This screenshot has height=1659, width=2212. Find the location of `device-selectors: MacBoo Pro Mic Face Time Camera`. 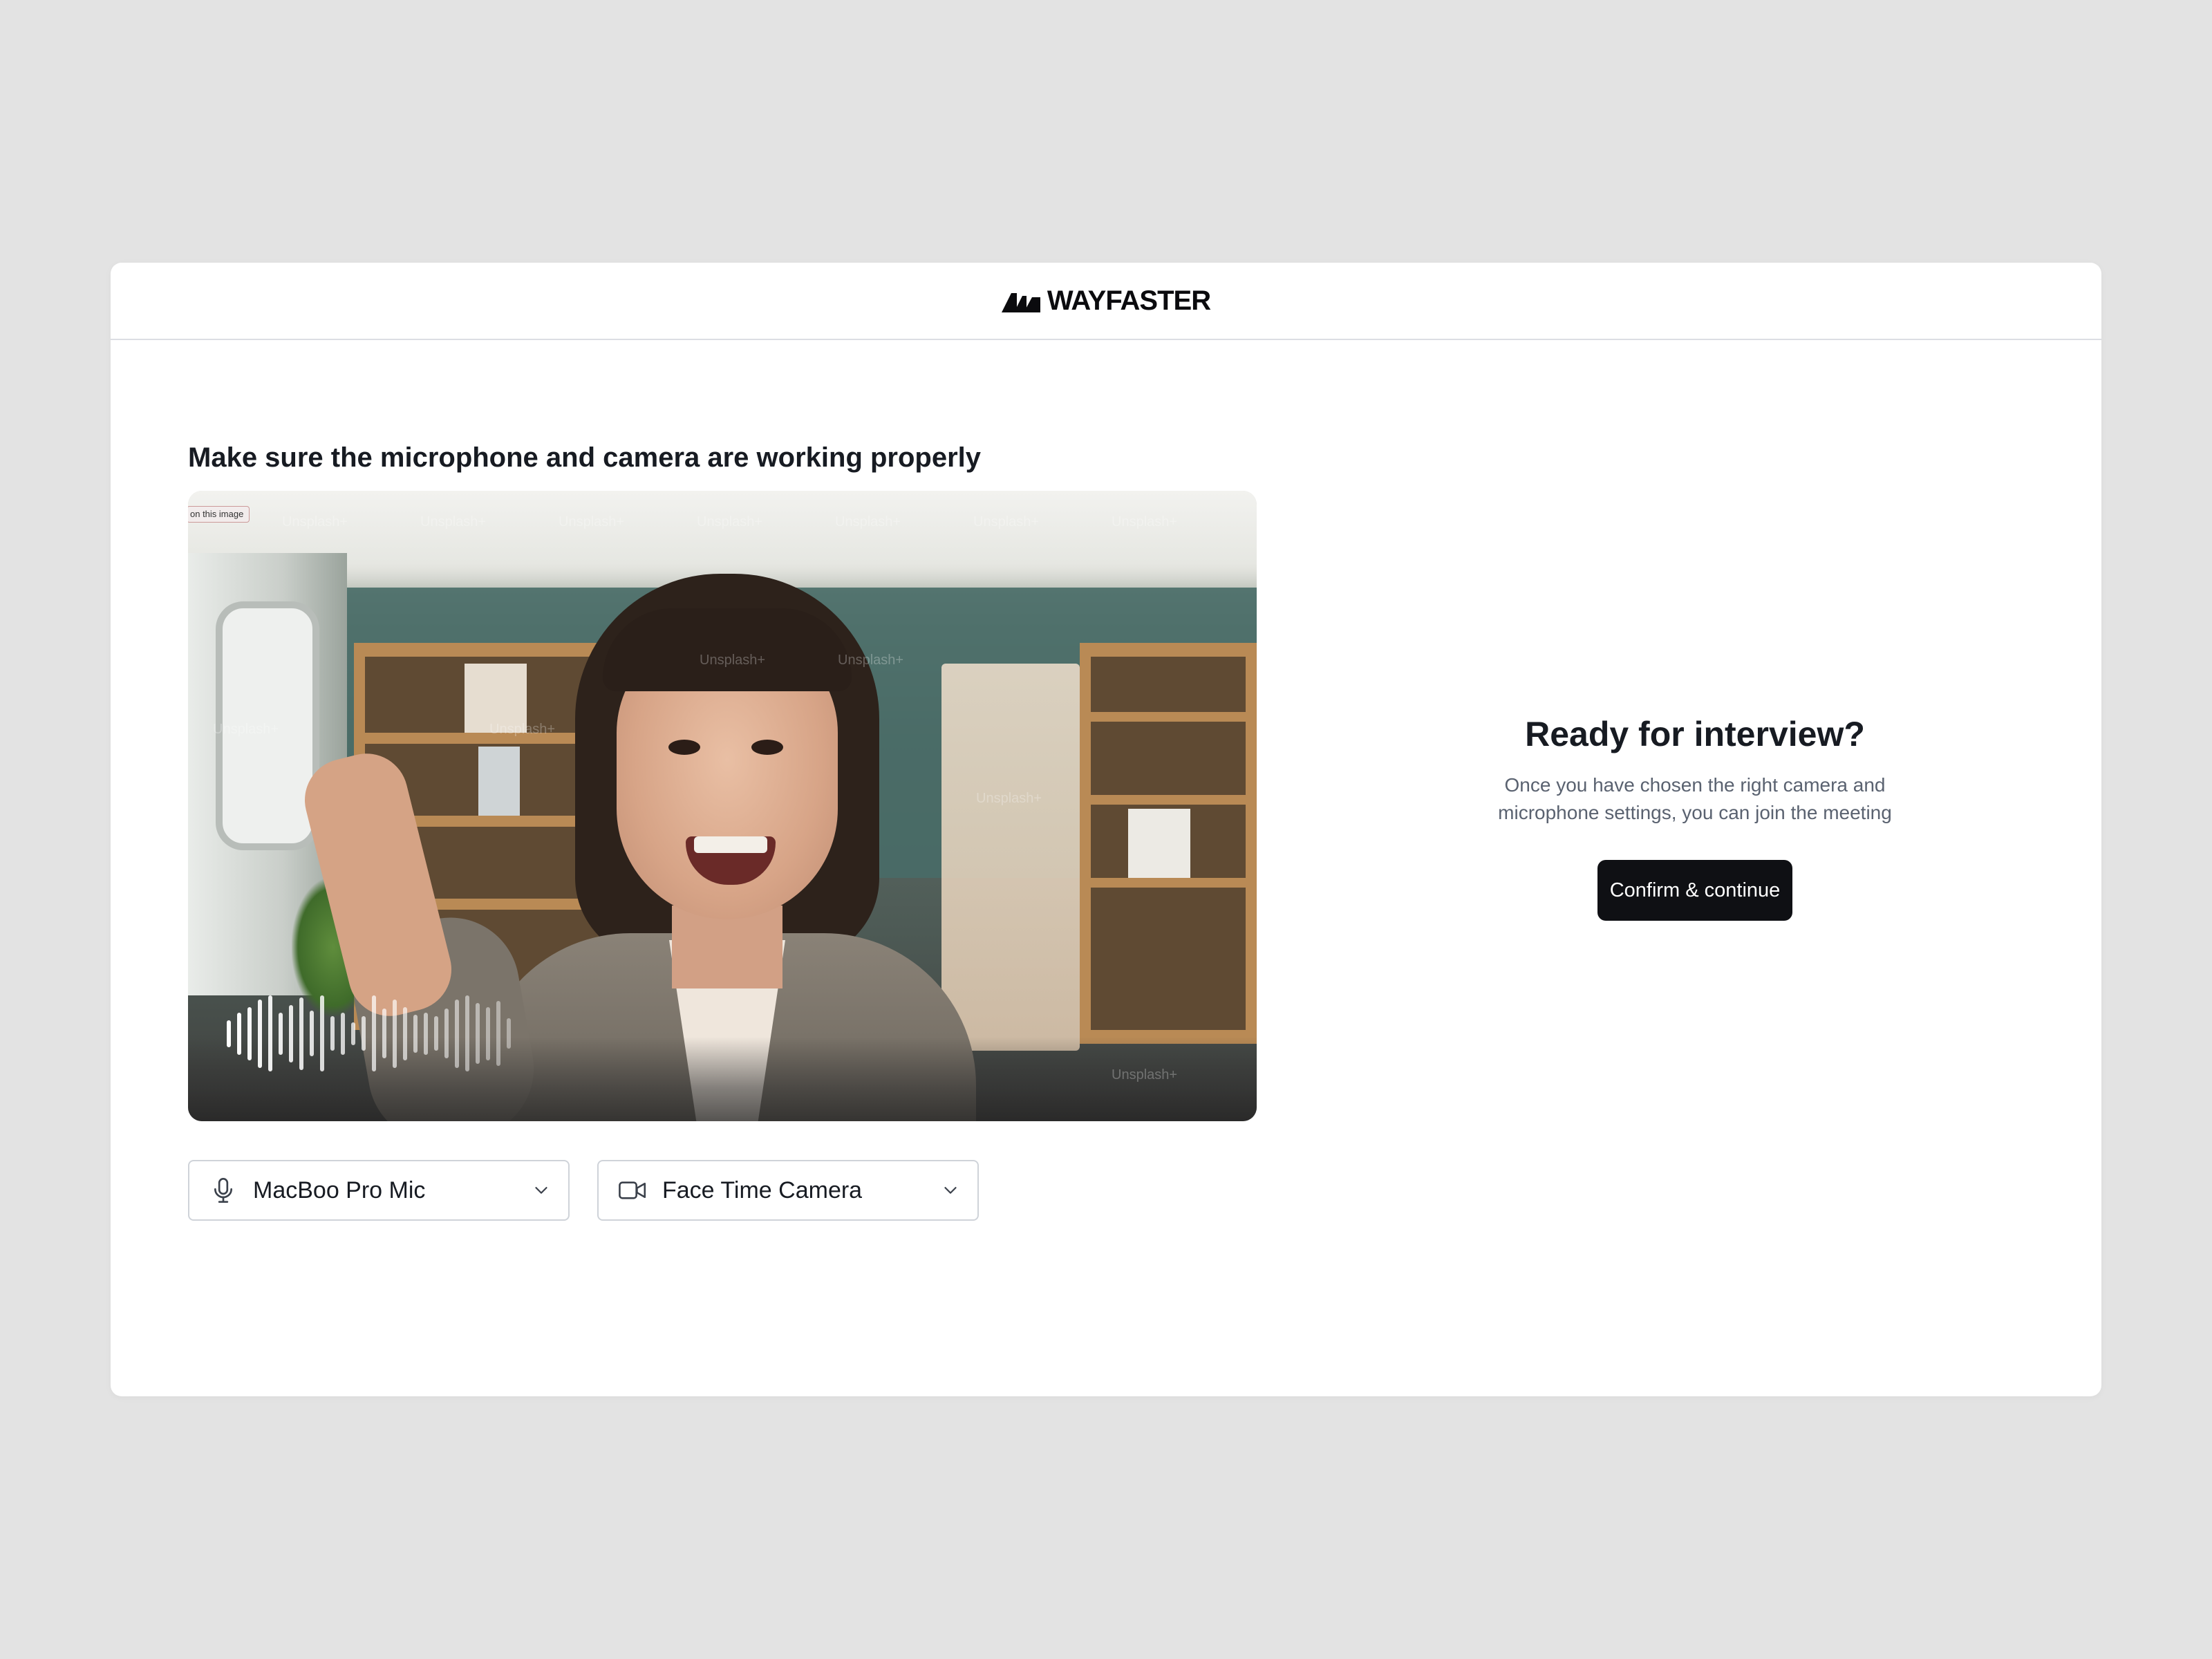

device-selectors: MacBoo Pro Mic Face Time Camera is located at coordinates (723, 1190).